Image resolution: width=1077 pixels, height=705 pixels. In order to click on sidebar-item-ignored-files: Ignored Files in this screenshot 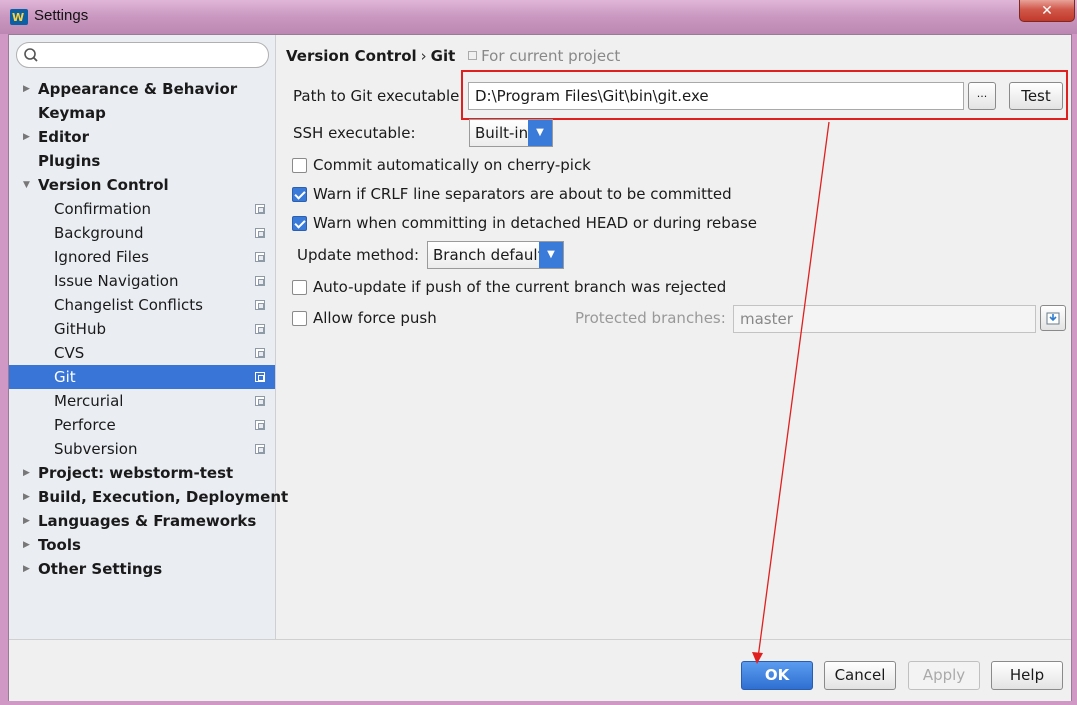, I will do `click(142, 257)`.